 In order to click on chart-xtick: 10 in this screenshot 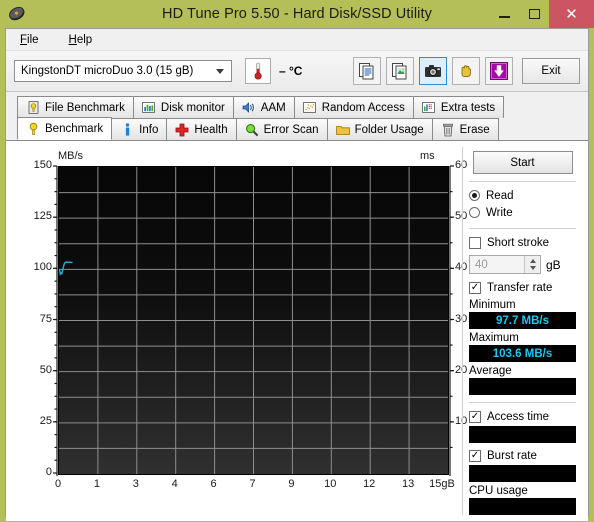, I will do `click(330, 484)`.